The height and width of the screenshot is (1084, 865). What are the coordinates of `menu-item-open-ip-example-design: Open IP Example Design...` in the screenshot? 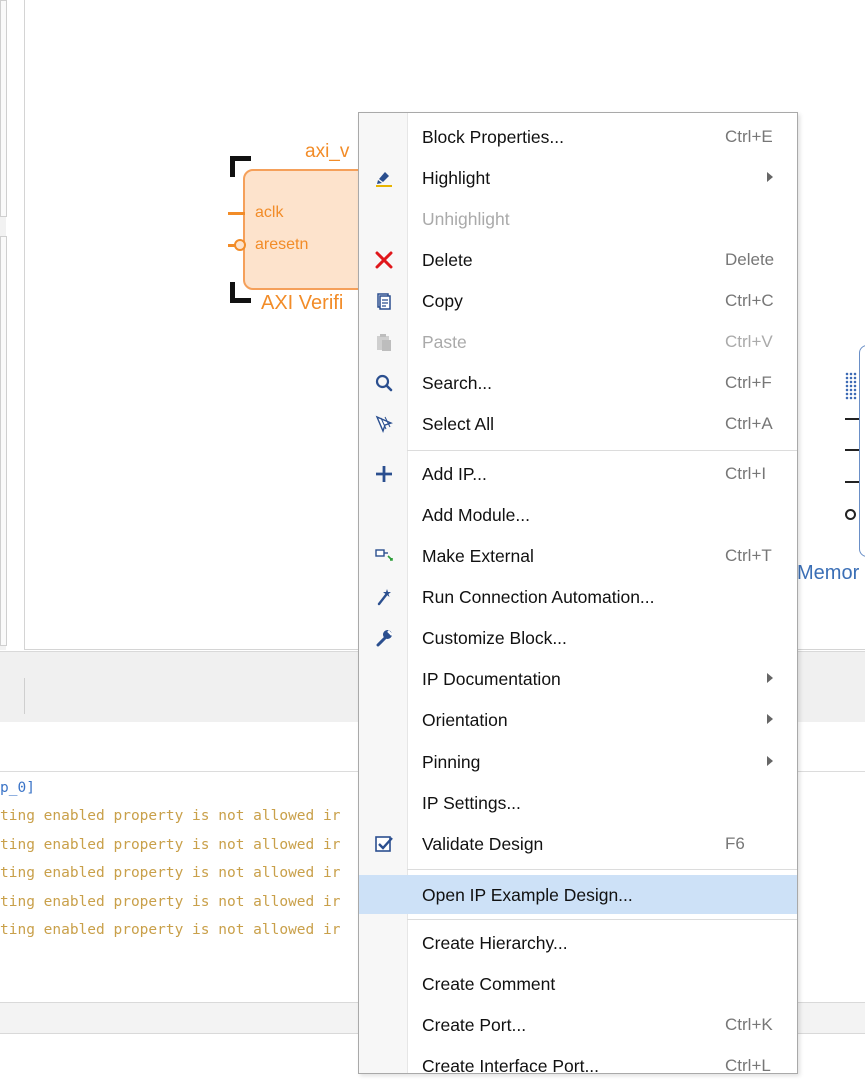 It's located at (578, 894).